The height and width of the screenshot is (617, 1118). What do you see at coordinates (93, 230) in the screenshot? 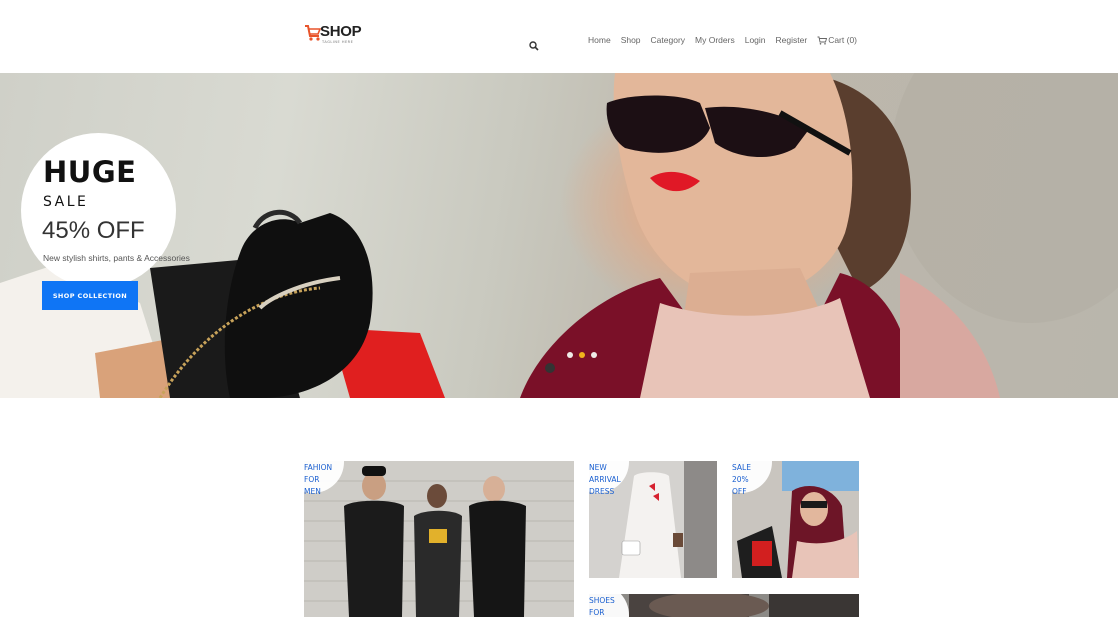
I see `promo-offer: 45% OFF` at bounding box center [93, 230].